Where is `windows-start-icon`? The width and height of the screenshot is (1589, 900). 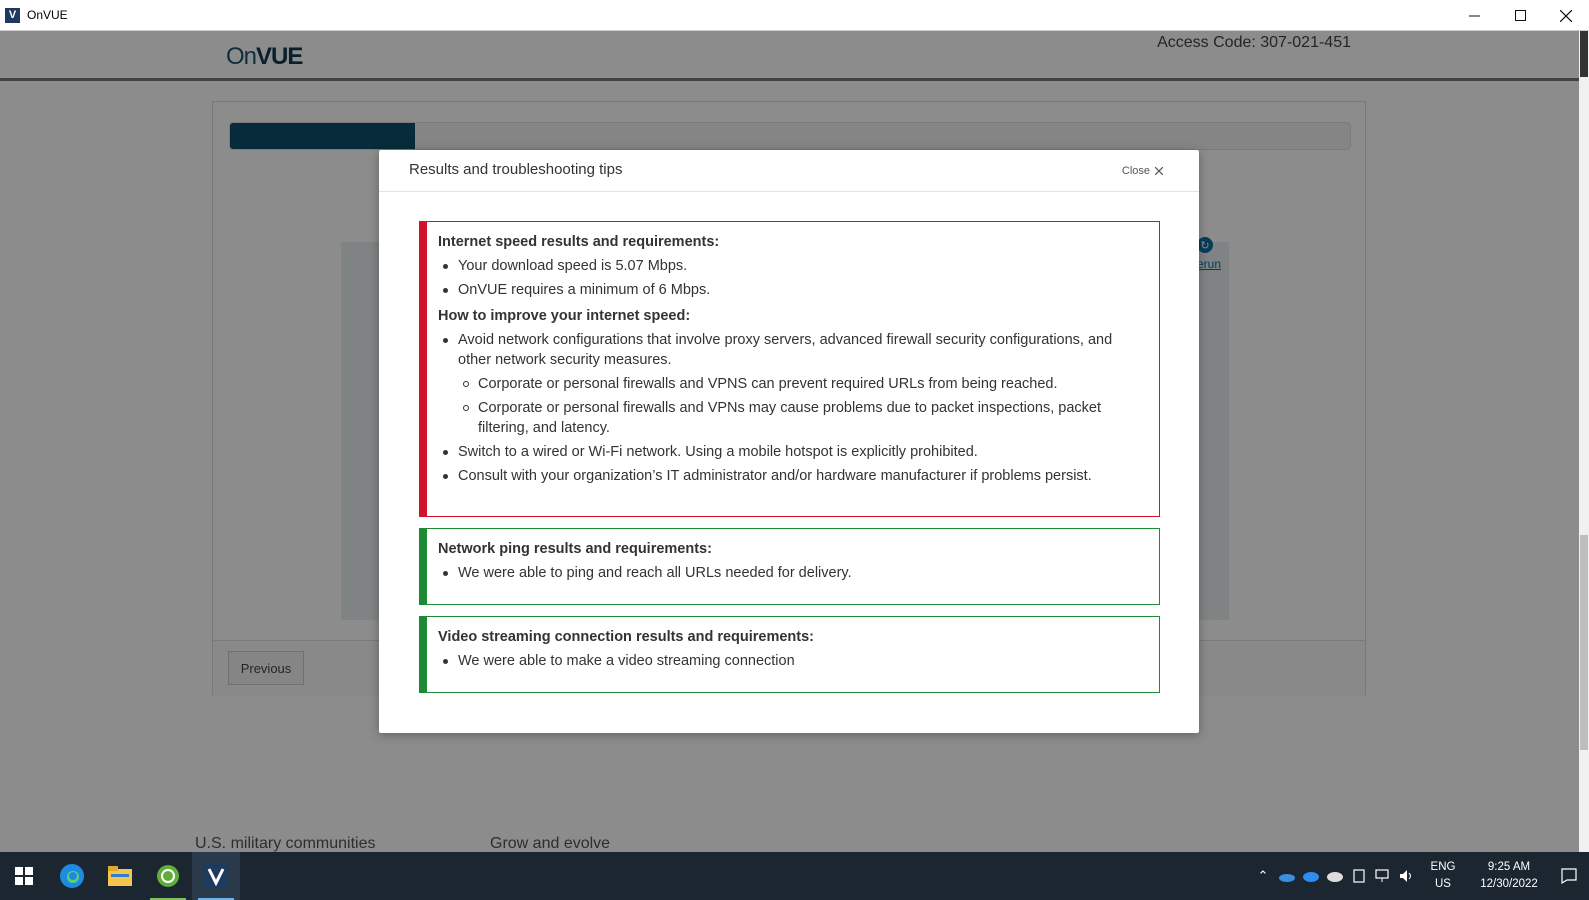
windows-start-icon is located at coordinates (24, 876).